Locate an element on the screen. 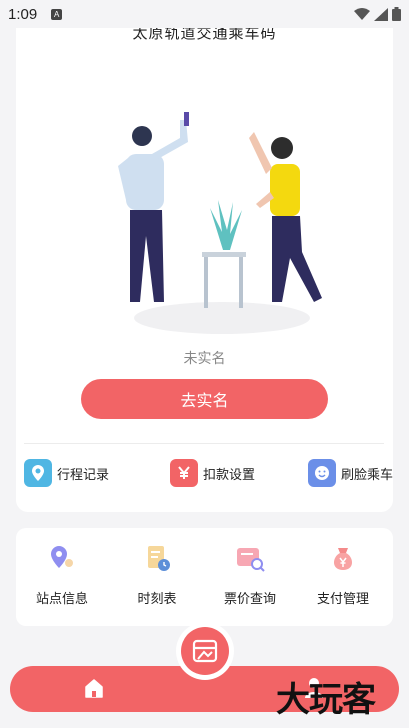  services-card: 站点信息 时刻表 票价查询 支付管理 is located at coordinates (204, 577).